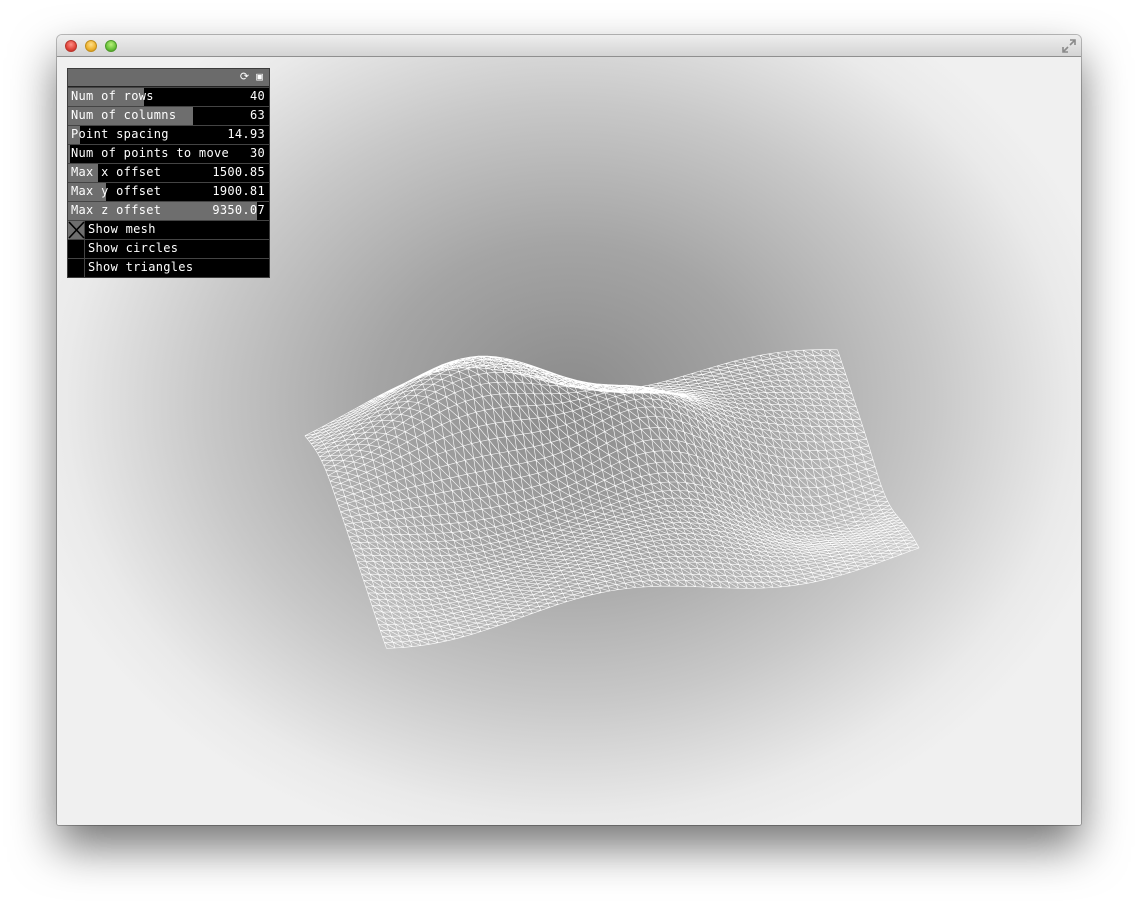 Image resolution: width=1138 pixels, height=904 pixels. What do you see at coordinates (238, 172) in the screenshot?
I see `slider-value: 1500.85` at bounding box center [238, 172].